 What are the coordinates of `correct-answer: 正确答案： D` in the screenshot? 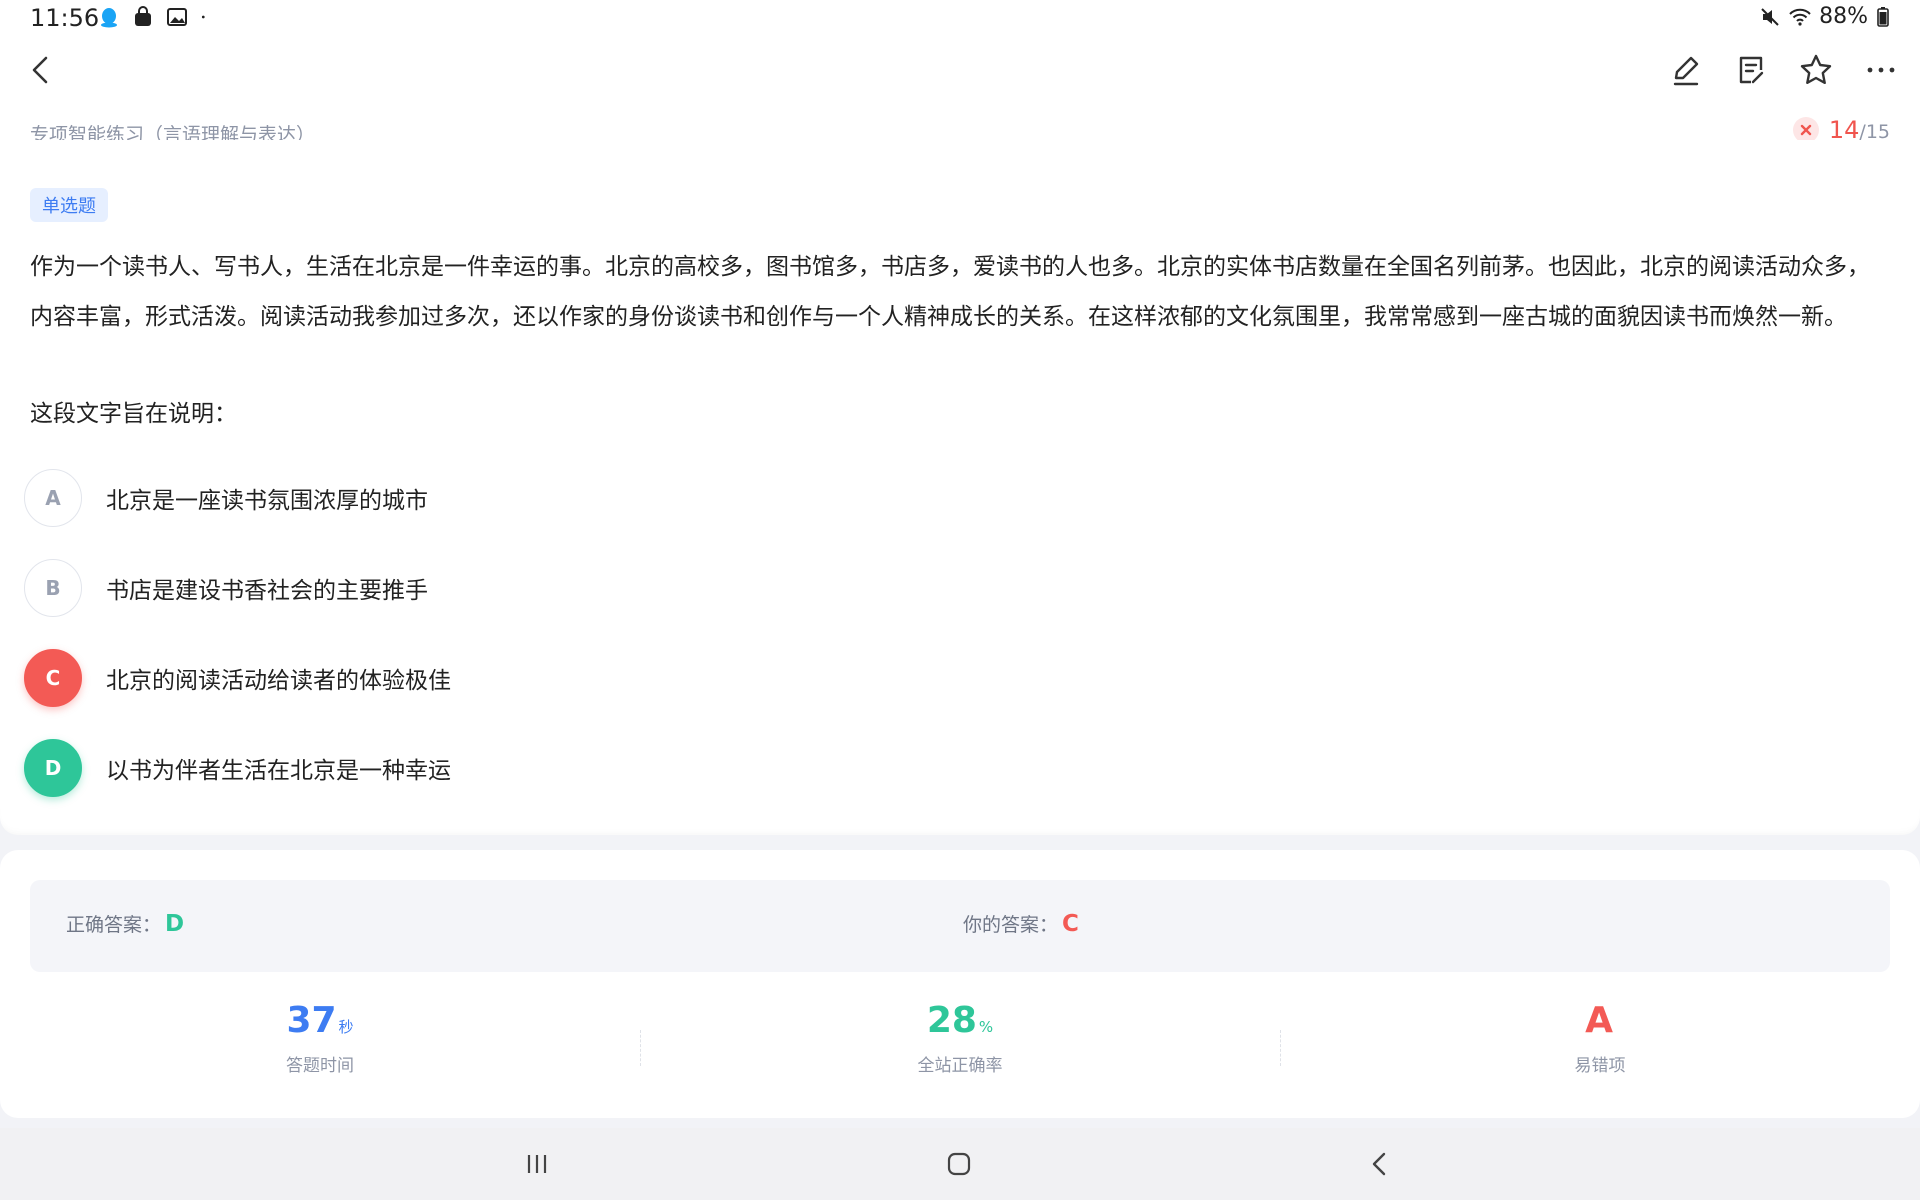 It's located at (125, 923).